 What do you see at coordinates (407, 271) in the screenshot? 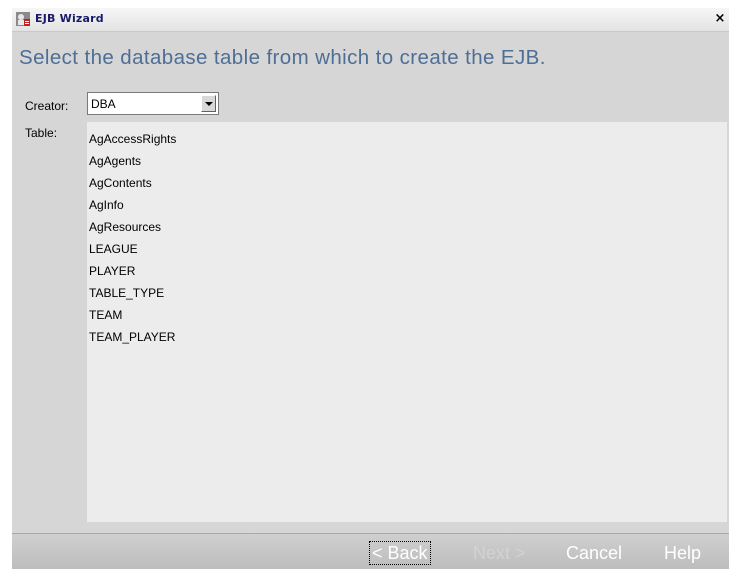
I see `table-list-item: PLAYER` at bounding box center [407, 271].